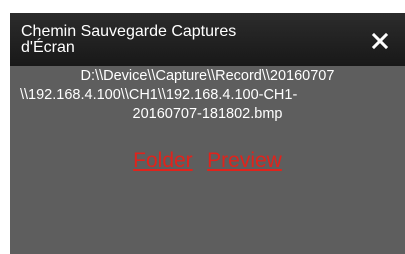  I want to click on dialog-title: Chemin Sauvegarde Captures d'Écran, so click(181, 40).